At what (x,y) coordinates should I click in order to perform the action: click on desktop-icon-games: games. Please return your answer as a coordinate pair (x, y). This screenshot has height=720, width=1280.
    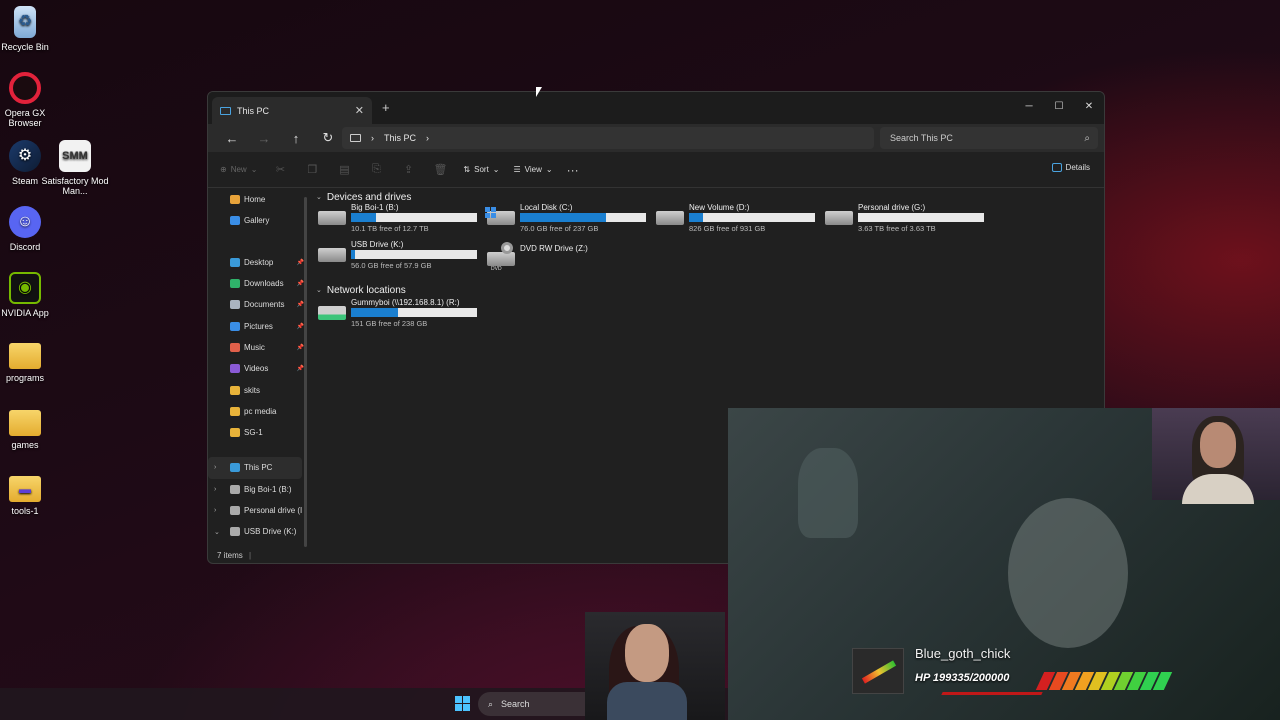
    Looking at the image, I should click on (30, 430).